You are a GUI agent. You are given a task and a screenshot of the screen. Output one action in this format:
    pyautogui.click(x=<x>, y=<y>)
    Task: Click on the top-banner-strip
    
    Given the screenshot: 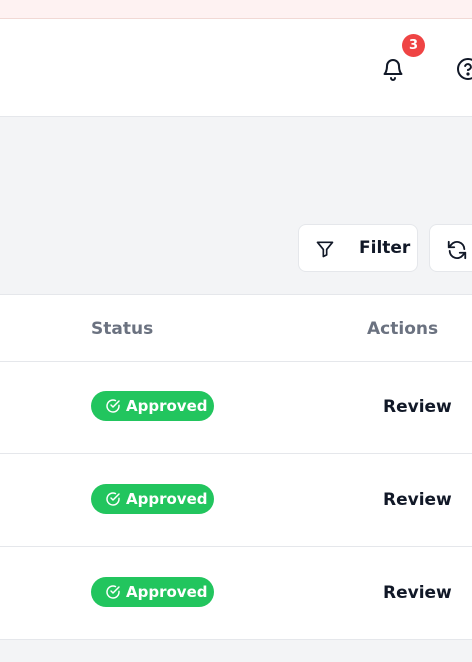 What is the action you would take?
    pyautogui.click(x=236, y=9)
    